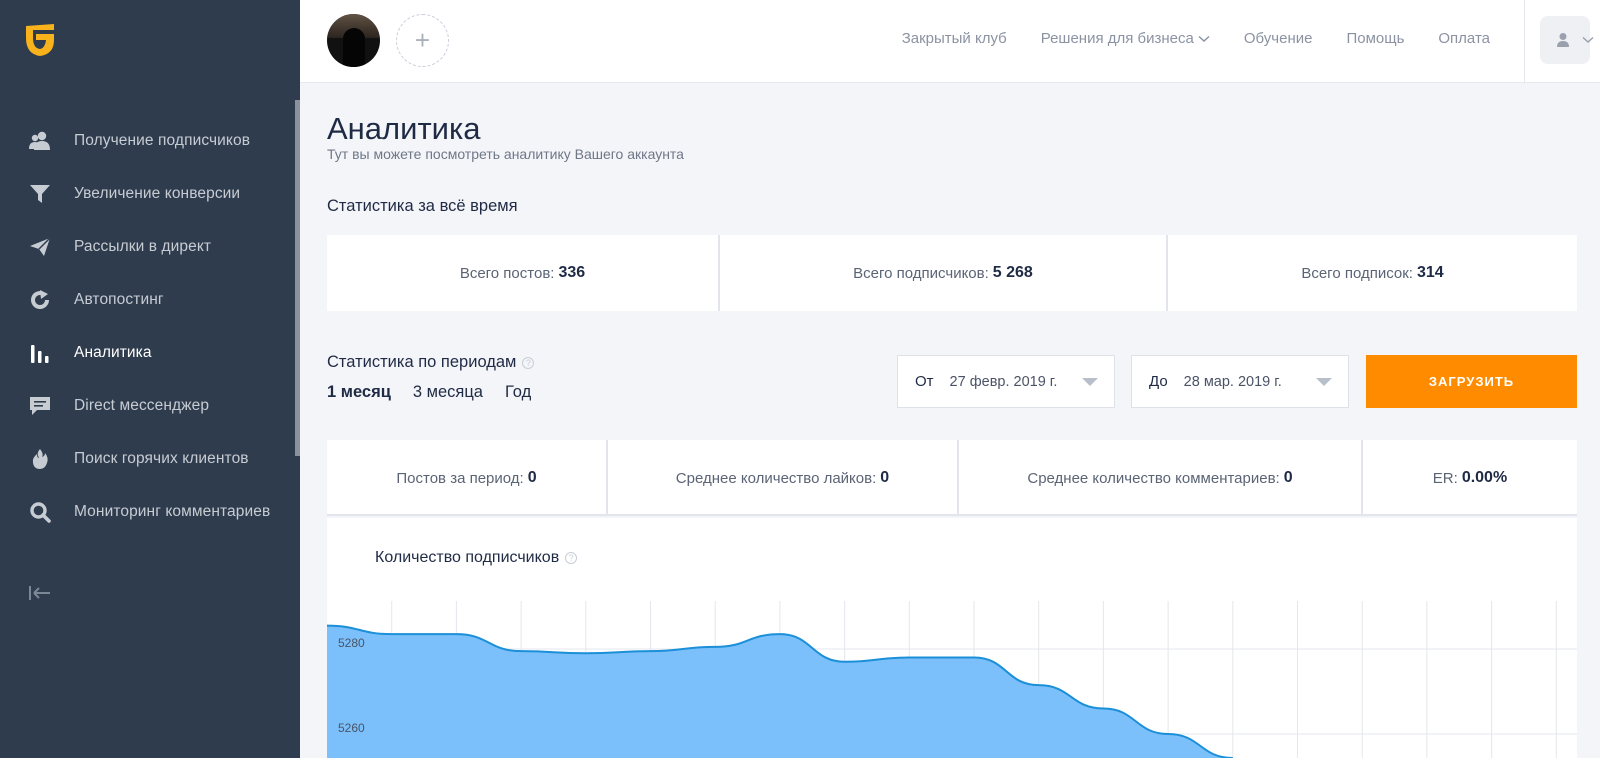 Image resolution: width=1600 pixels, height=758 pixels. What do you see at coordinates (40, 459) in the screenshot?
I see `flame-icon` at bounding box center [40, 459].